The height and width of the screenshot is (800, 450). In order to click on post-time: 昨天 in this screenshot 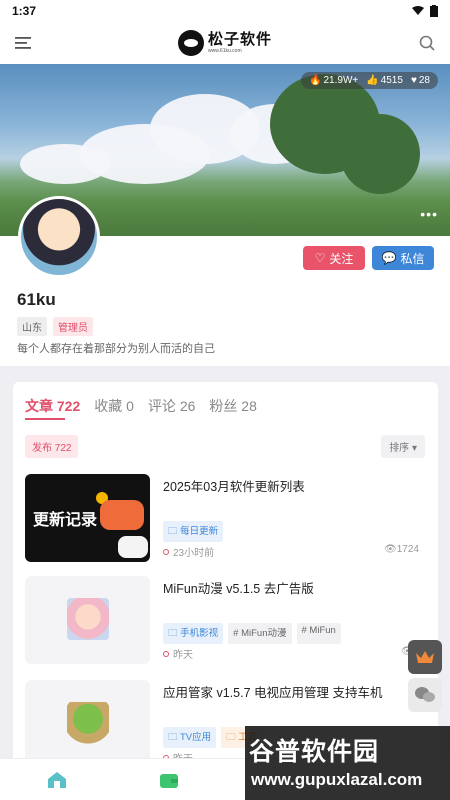, I will do `click(178, 653)`.